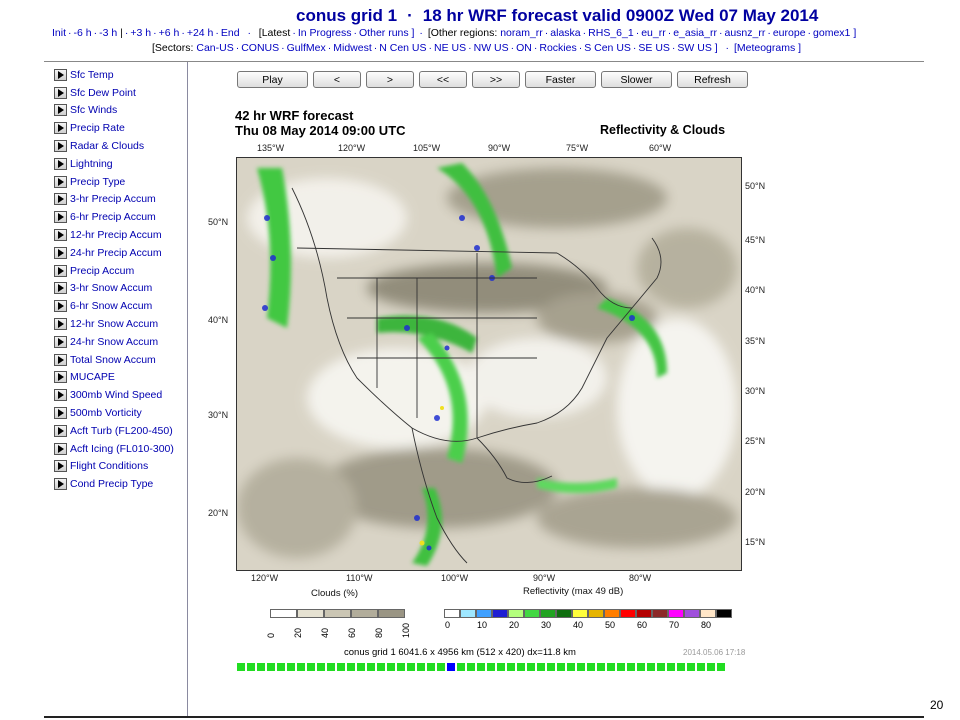 This screenshot has height=720, width=960. Describe the element at coordinates (636, 79) in the screenshot. I see `slower-button: Slower` at that location.